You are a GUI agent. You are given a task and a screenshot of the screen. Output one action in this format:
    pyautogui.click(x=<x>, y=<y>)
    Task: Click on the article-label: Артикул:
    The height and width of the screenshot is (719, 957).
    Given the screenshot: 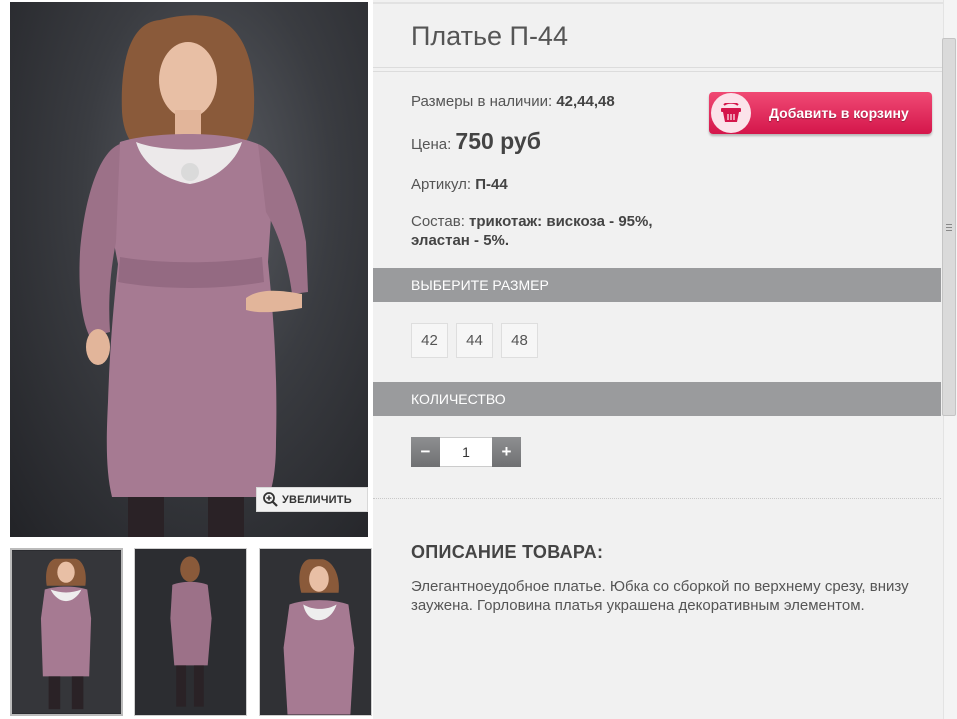 What is the action you would take?
    pyautogui.click(x=441, y=184)
    